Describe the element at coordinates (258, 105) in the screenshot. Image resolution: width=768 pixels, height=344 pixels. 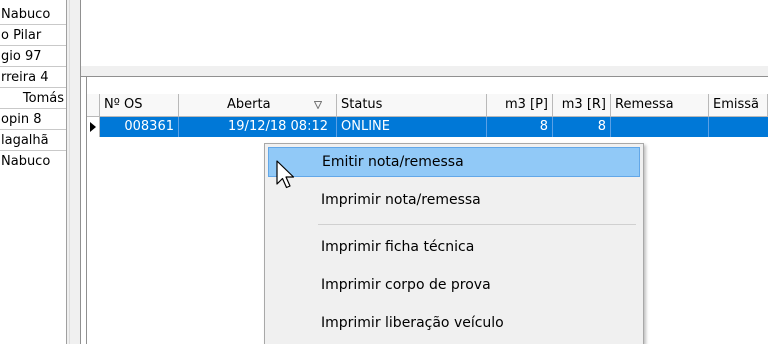
I see `column-header-aberta: Aberta` at that location.